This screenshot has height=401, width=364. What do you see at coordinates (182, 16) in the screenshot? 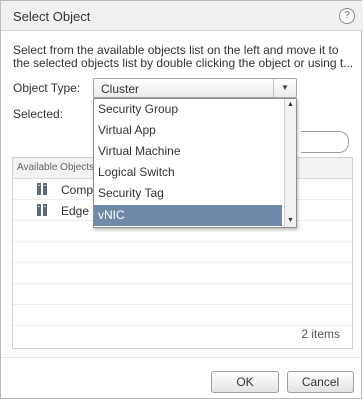
I see `title-bar: Select Object ?` at bounding box center [182, 16].